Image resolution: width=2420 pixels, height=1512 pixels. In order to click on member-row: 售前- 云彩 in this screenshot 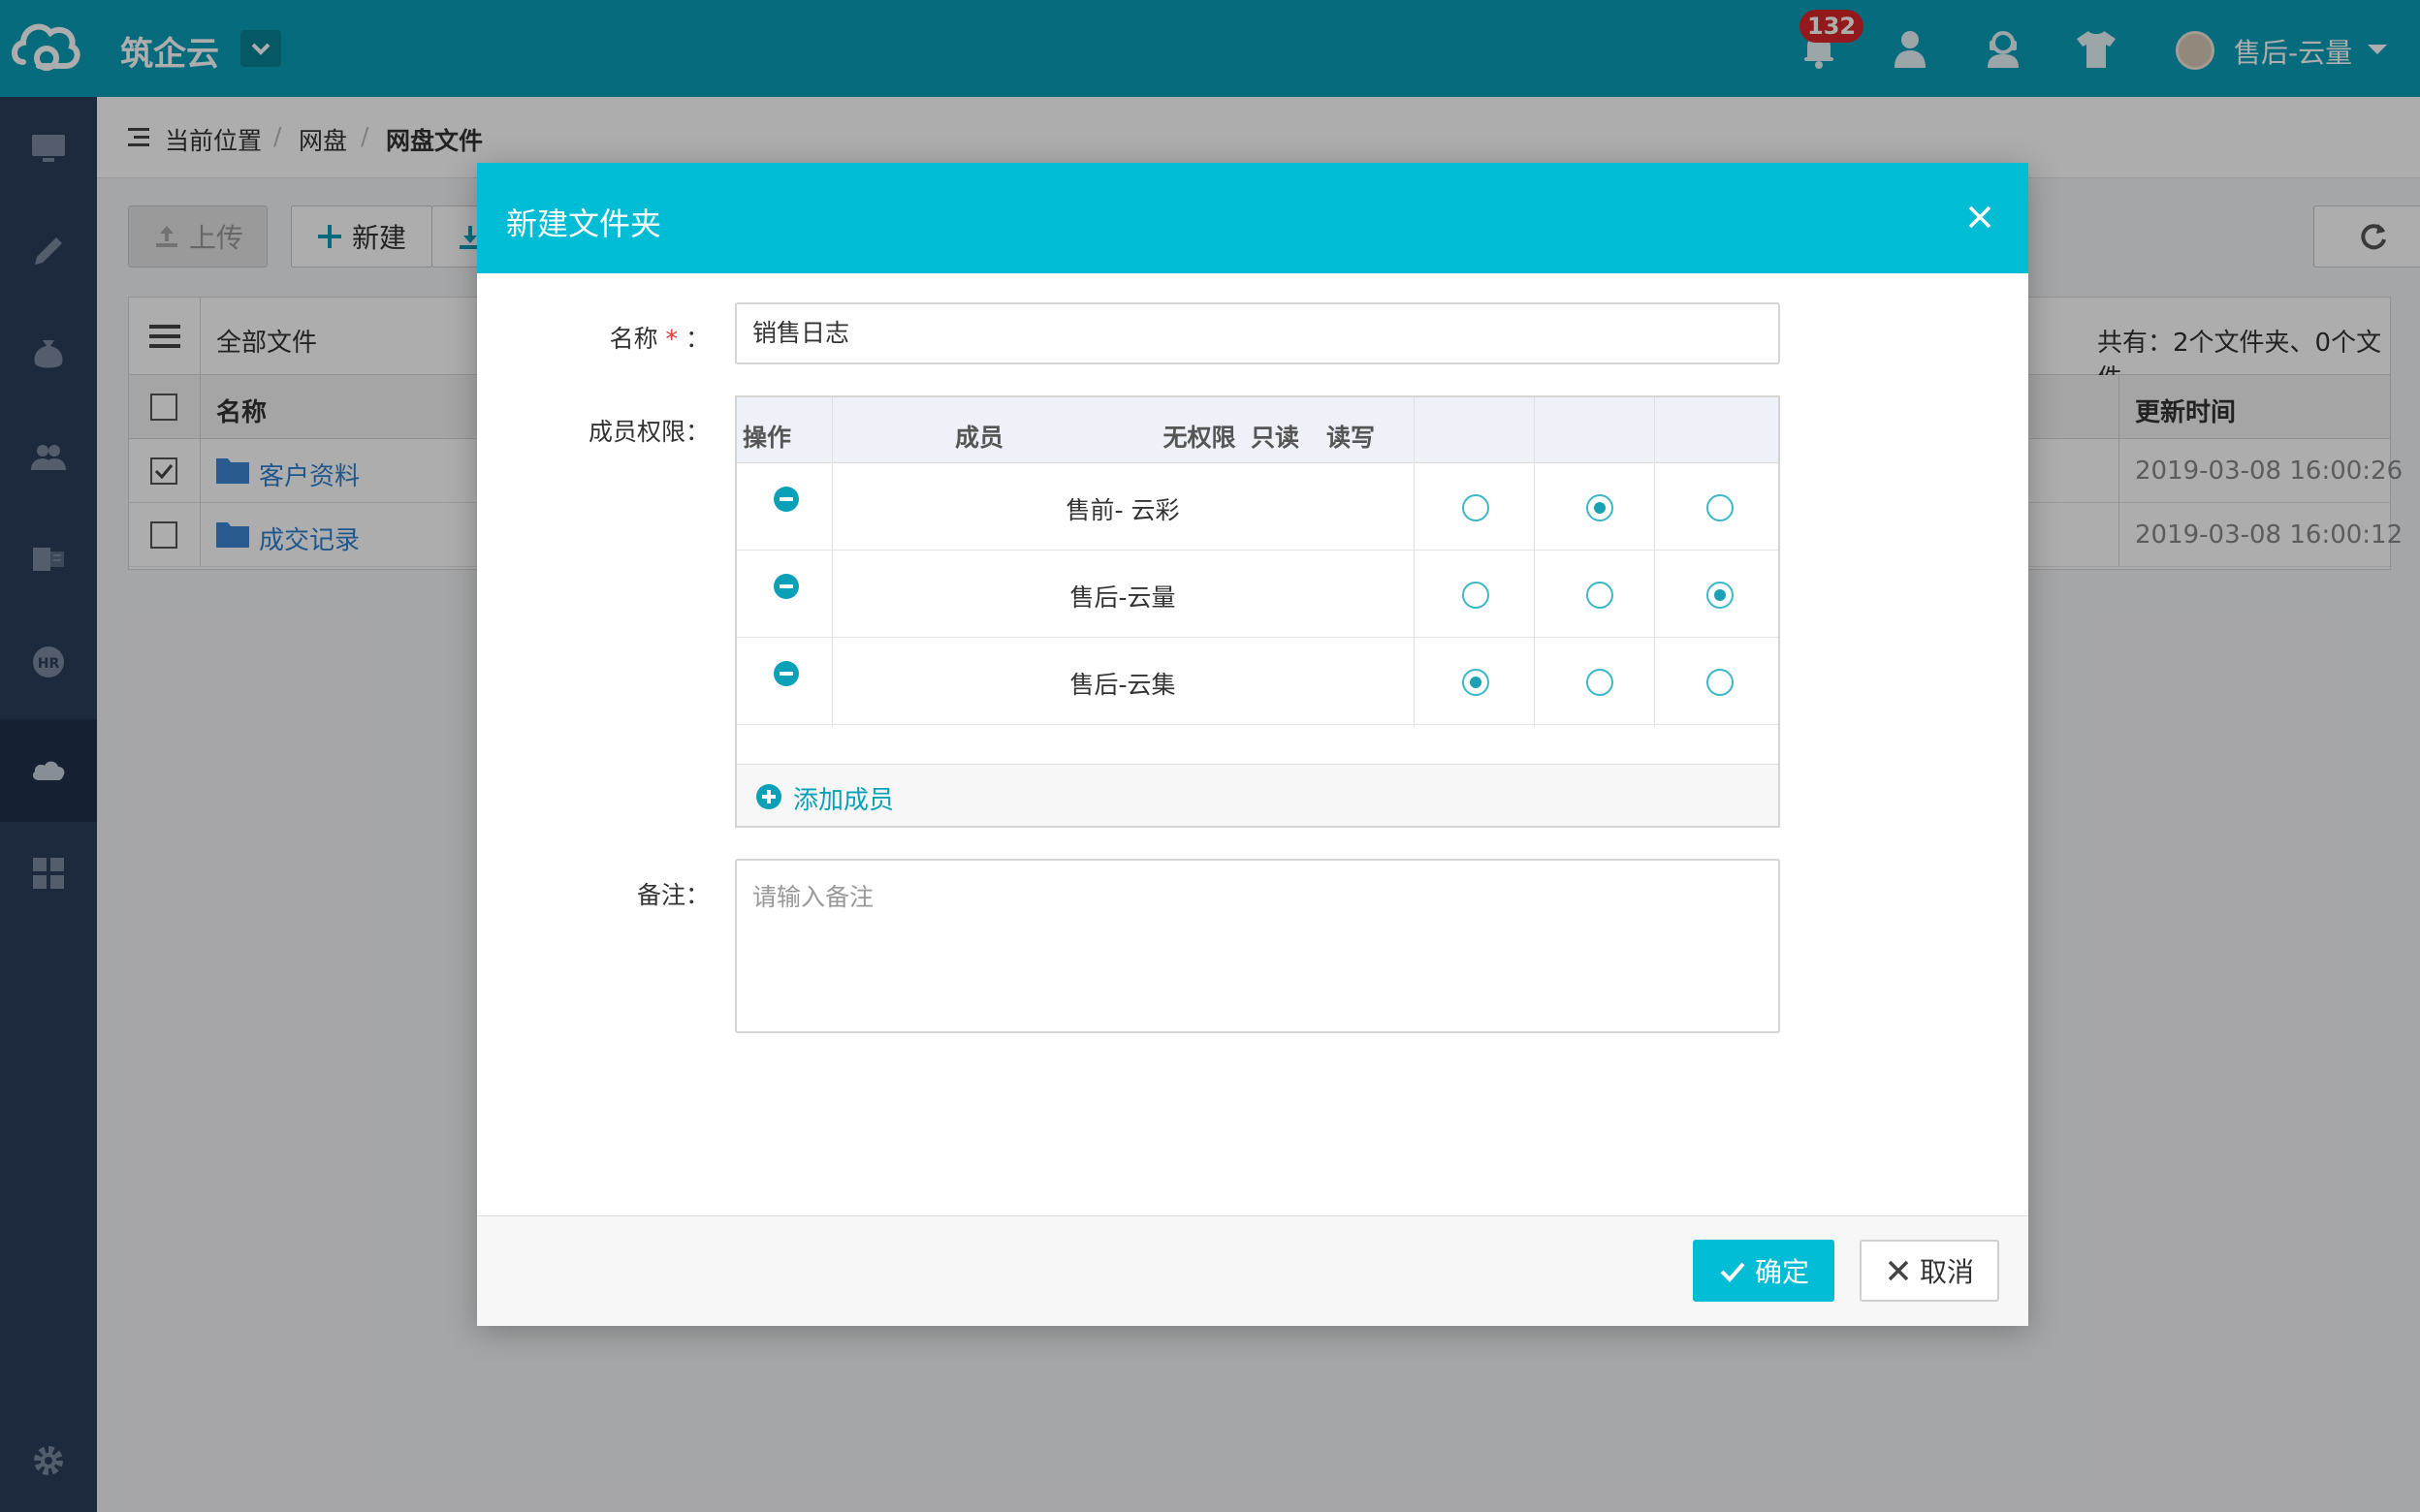, I will do `click(1257, 507)`.